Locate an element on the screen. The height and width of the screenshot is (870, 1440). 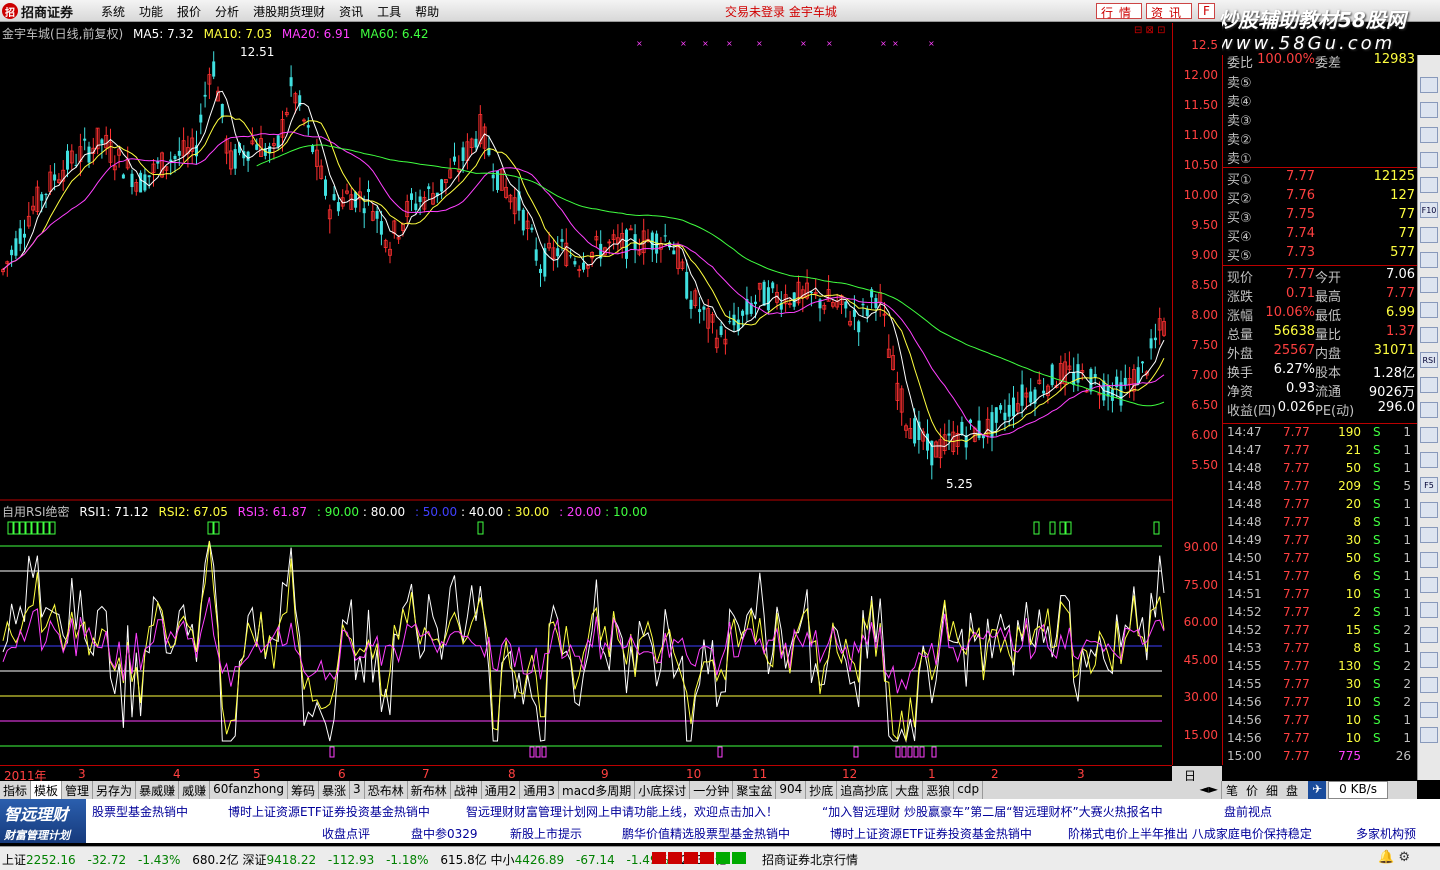
news-item: 智远理财财富管理计划网上申请功能上线，欢迎点击加入！ is located at coordinates (622, 811).